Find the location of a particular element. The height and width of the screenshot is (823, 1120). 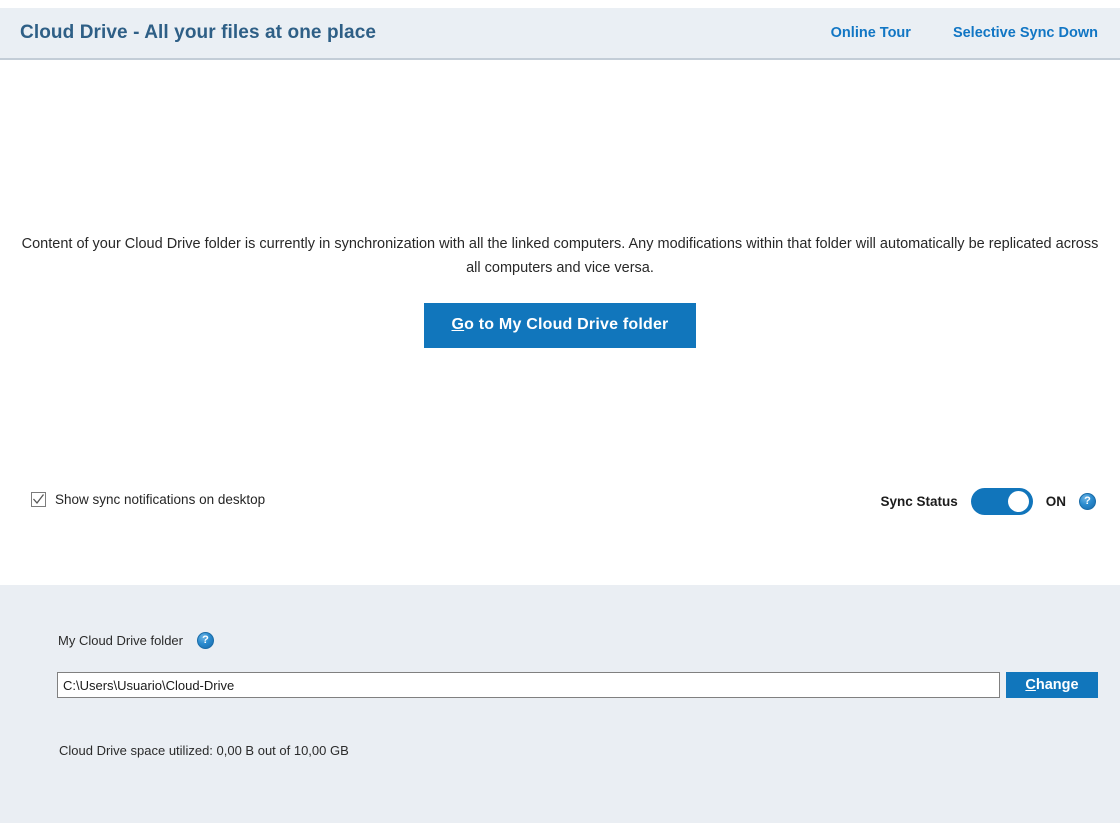

sync-status-toggle is located at coordinates (1001, 501).